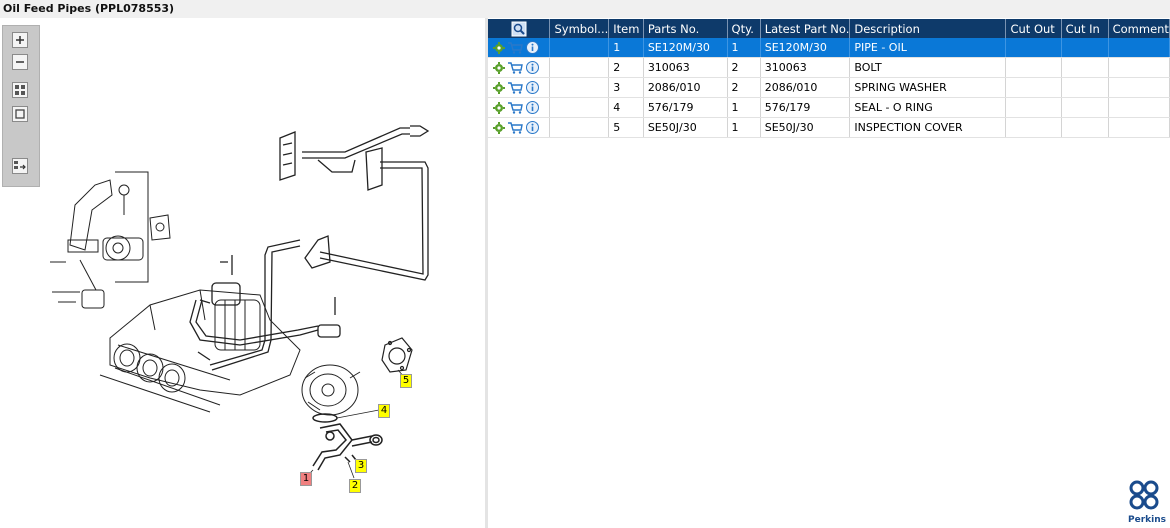  What do you see at coordinates (744, 28) in the screenshot?
I see `column-header-qty: Qty.` at bounding box center [744, 28].